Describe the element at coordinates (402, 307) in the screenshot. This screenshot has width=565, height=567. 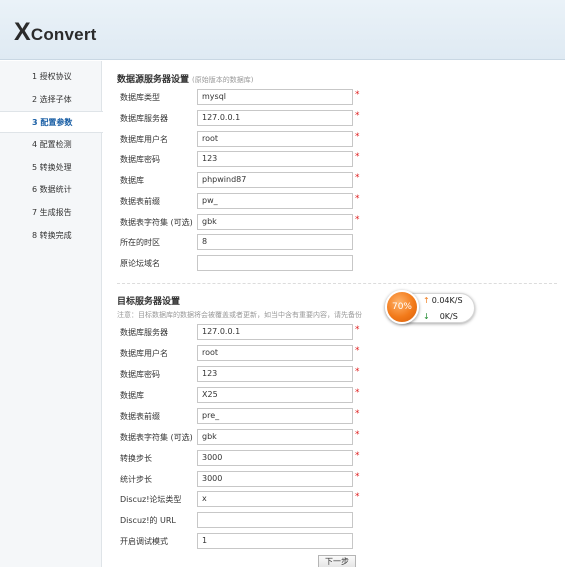
I see `speed-percent-ball: 70%` at that location.